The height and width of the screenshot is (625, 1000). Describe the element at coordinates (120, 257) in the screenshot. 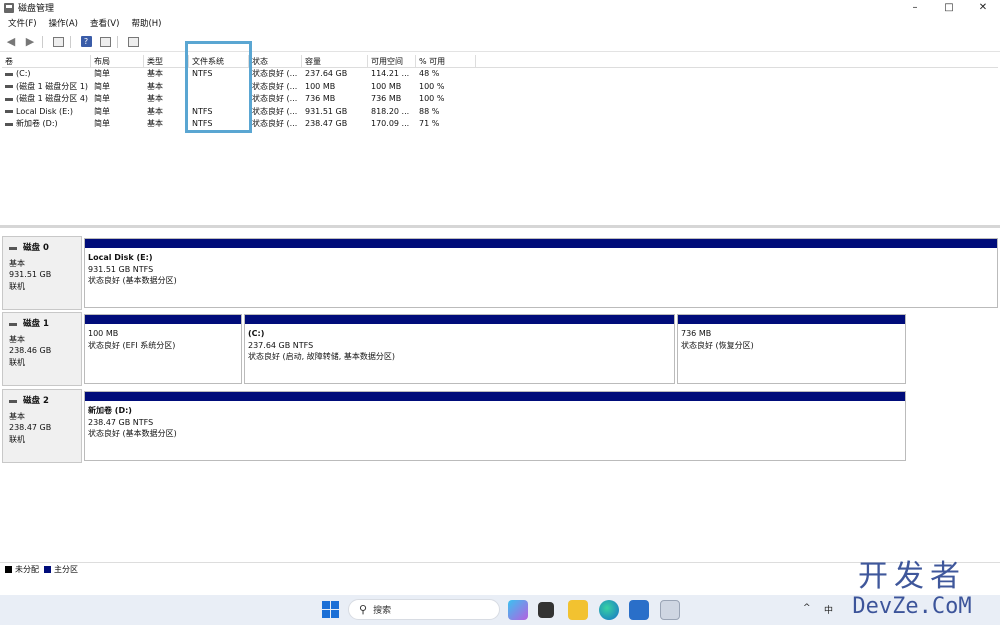

I see `partition-title: Local Disk (E:)` at that location.